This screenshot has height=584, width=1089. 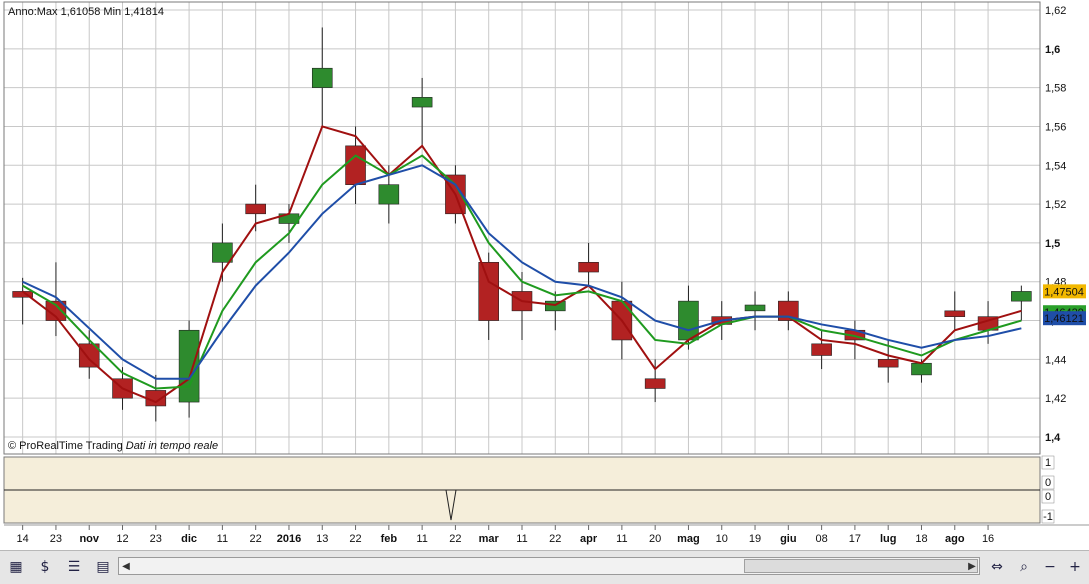 I want to click on indicators-icon: $, so click(x=45, y=567).